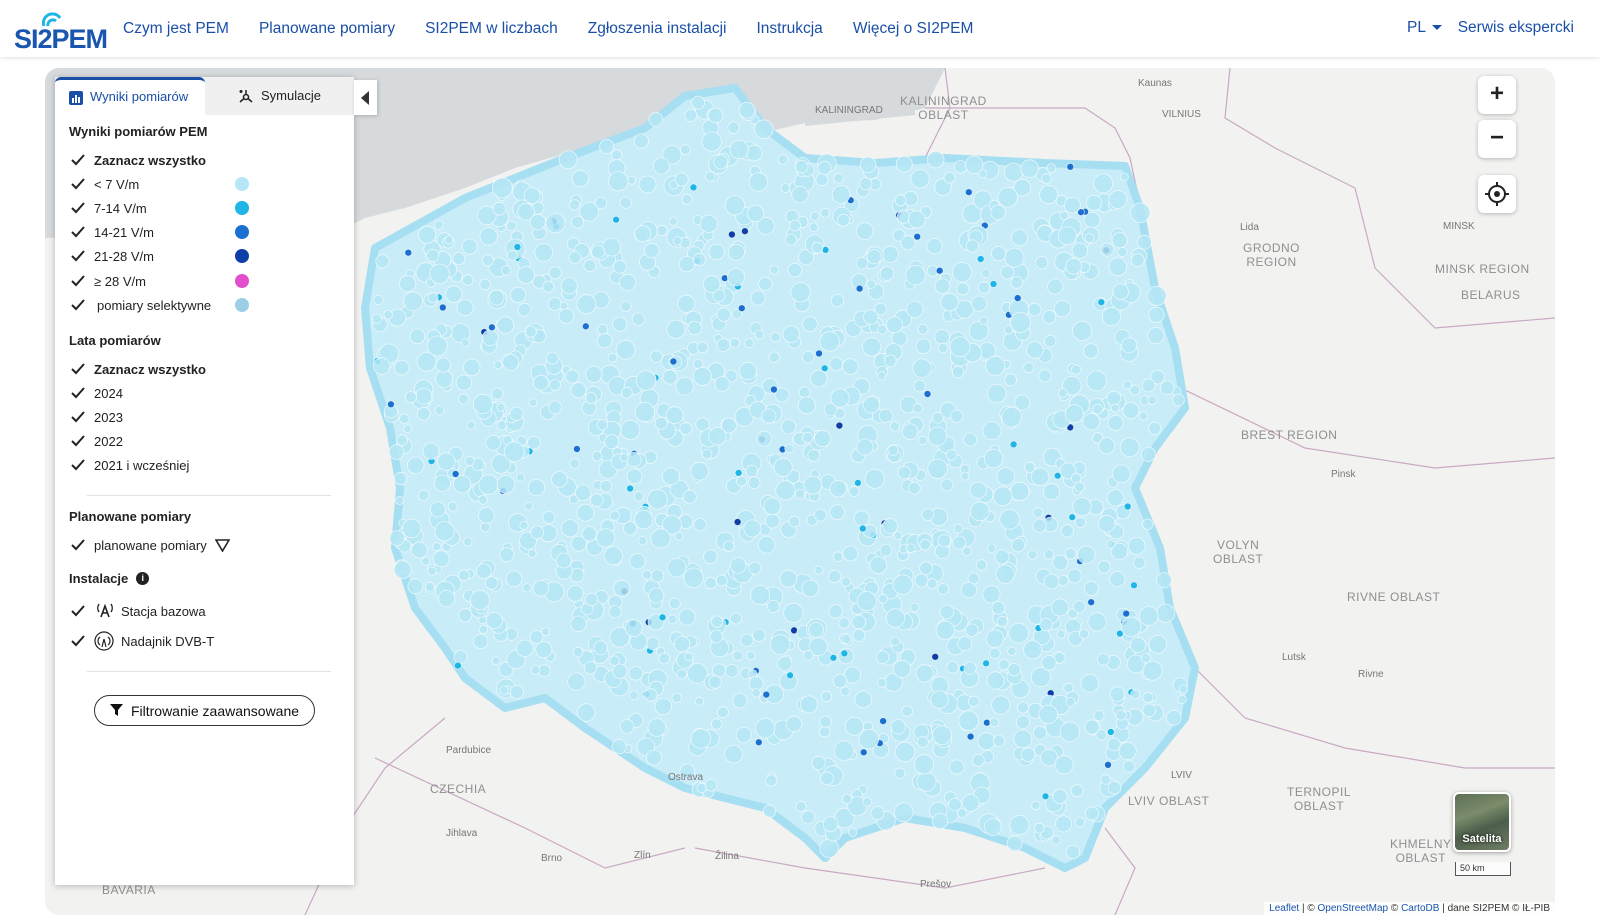 Image resolution: width=1600 pixels, height=923 pixels. I want to click on installation-filter-row: Stacja bazowa, so click(137, 611).